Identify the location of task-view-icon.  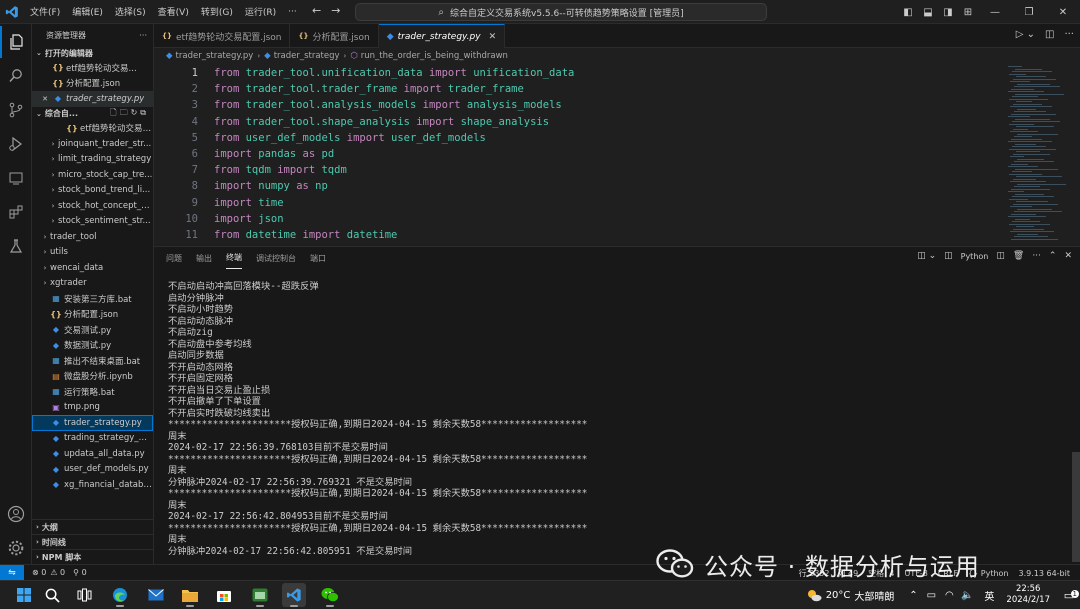
(84, 595).